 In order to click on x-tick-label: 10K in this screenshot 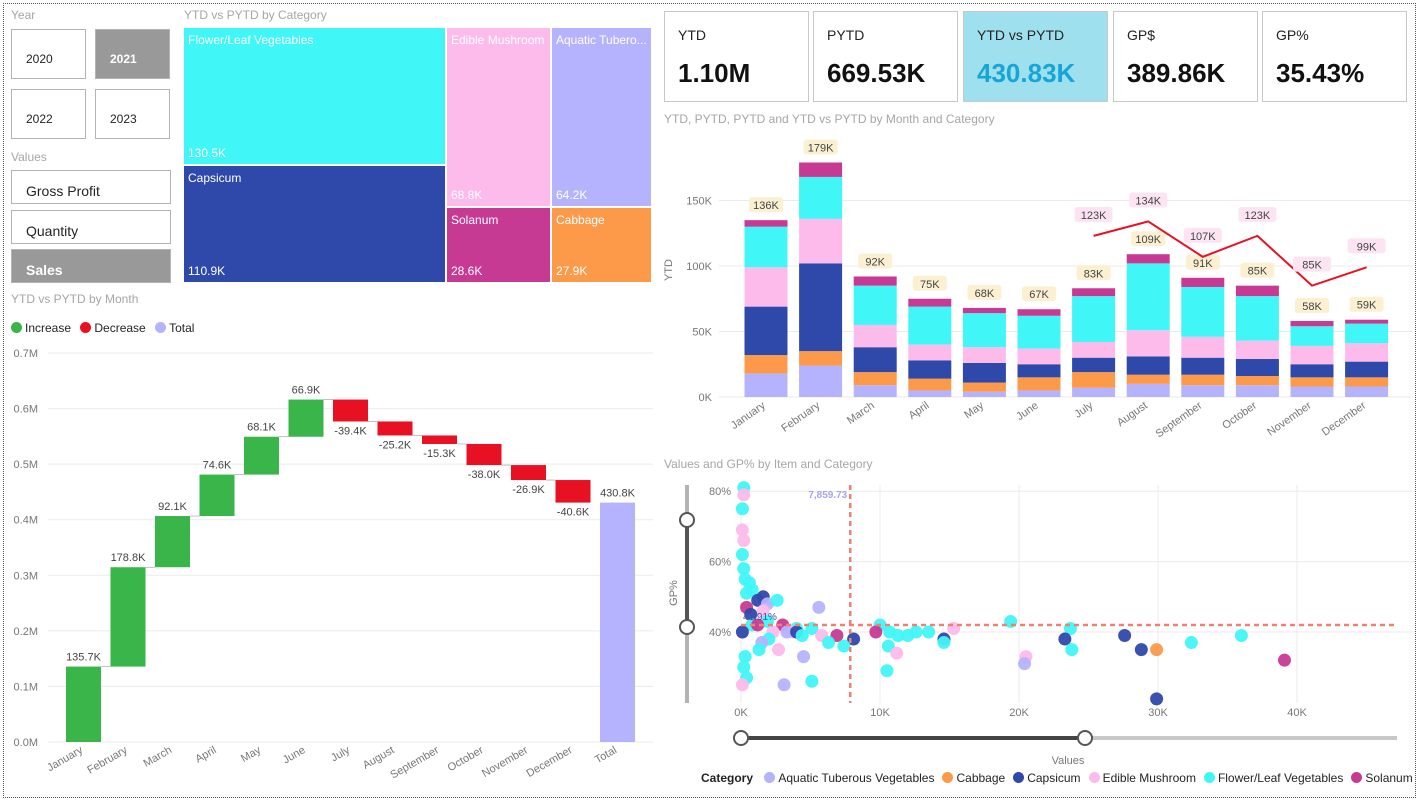, I will do `click(880, 713)`.